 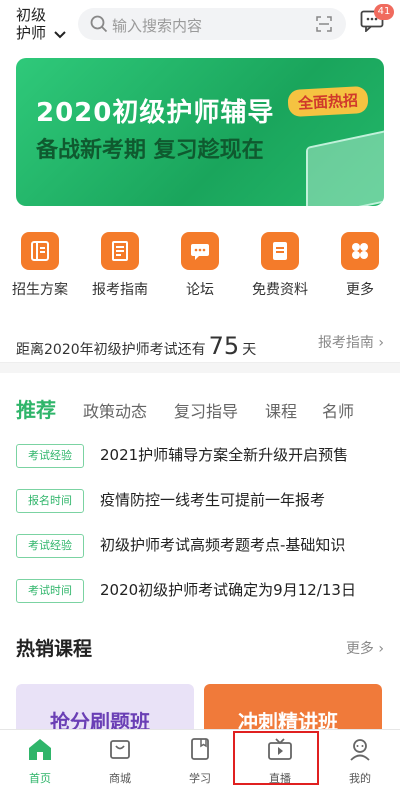 I want to click on countdown-prefix: 距离2020年初级护师考试还有, so click(x=111, y=350).